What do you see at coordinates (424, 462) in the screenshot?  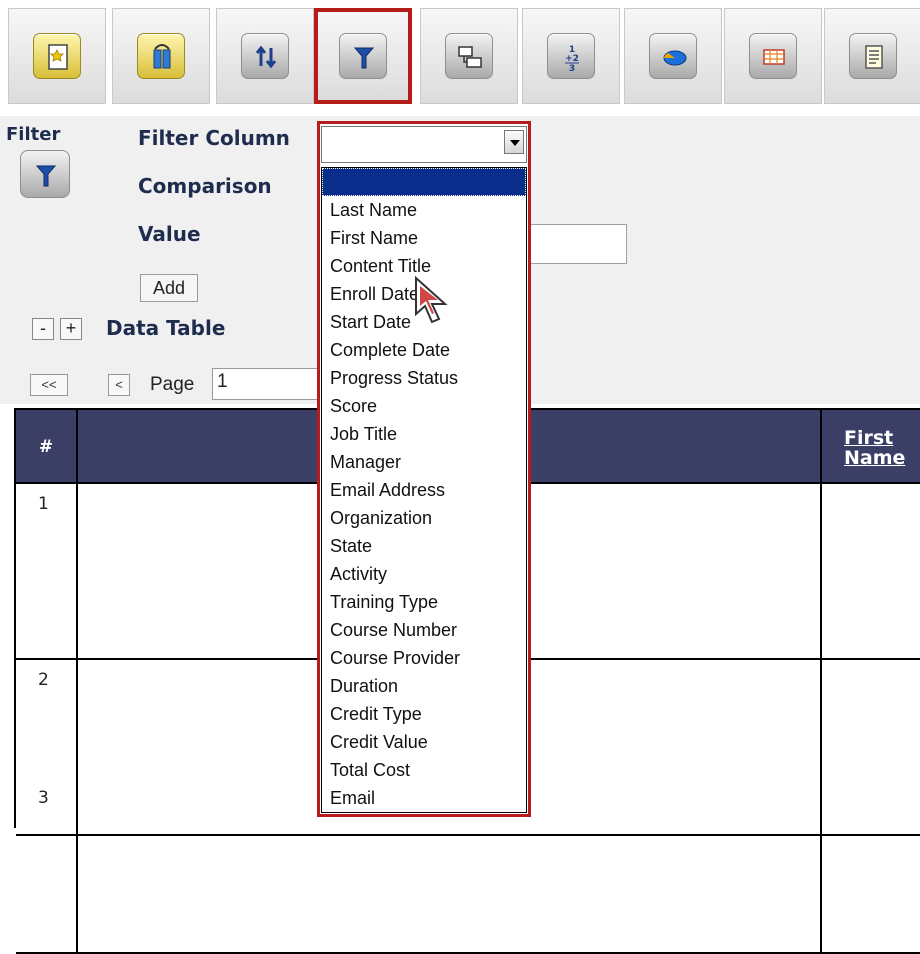 I see `dropdown-option: Manager` at bounding box center [424, 462].